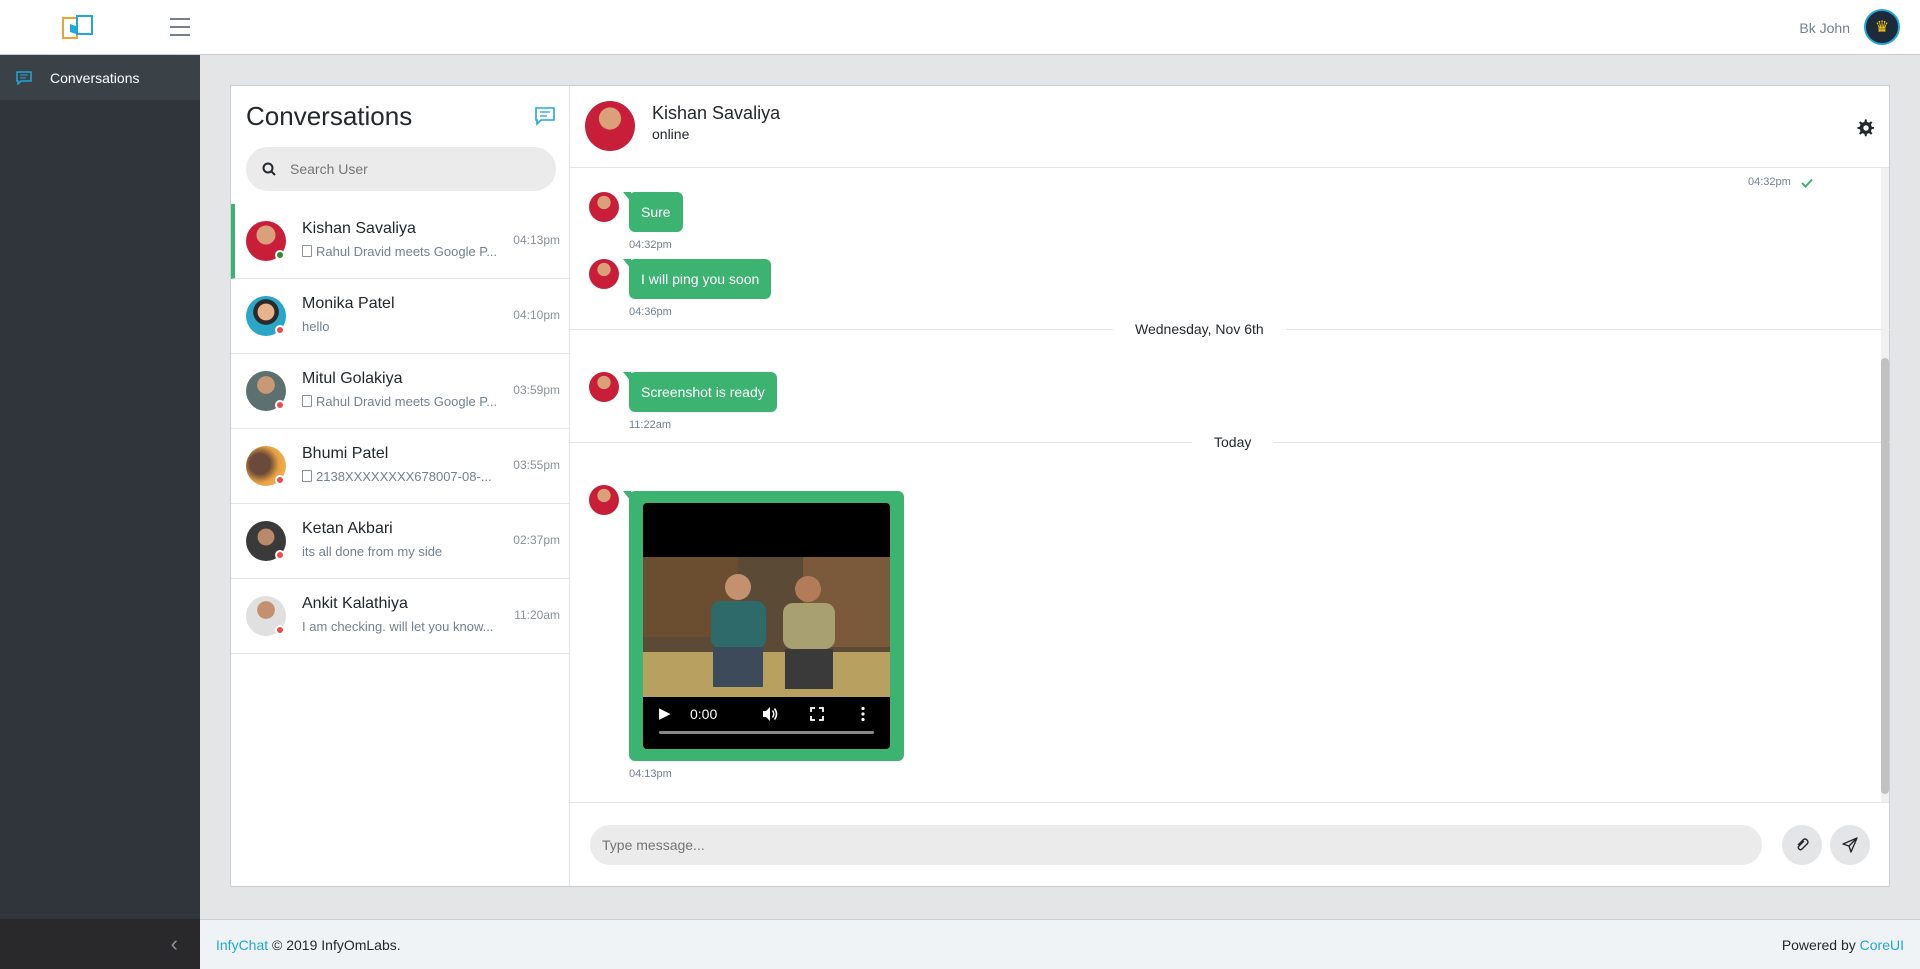 The width and height of the screenshot is (1920, 969). What do you see at coordinates (336, 944) in the screenshot?
I see `copyright-text: © 2019 InfyOmLabs.` at bounding box center [336, 944].